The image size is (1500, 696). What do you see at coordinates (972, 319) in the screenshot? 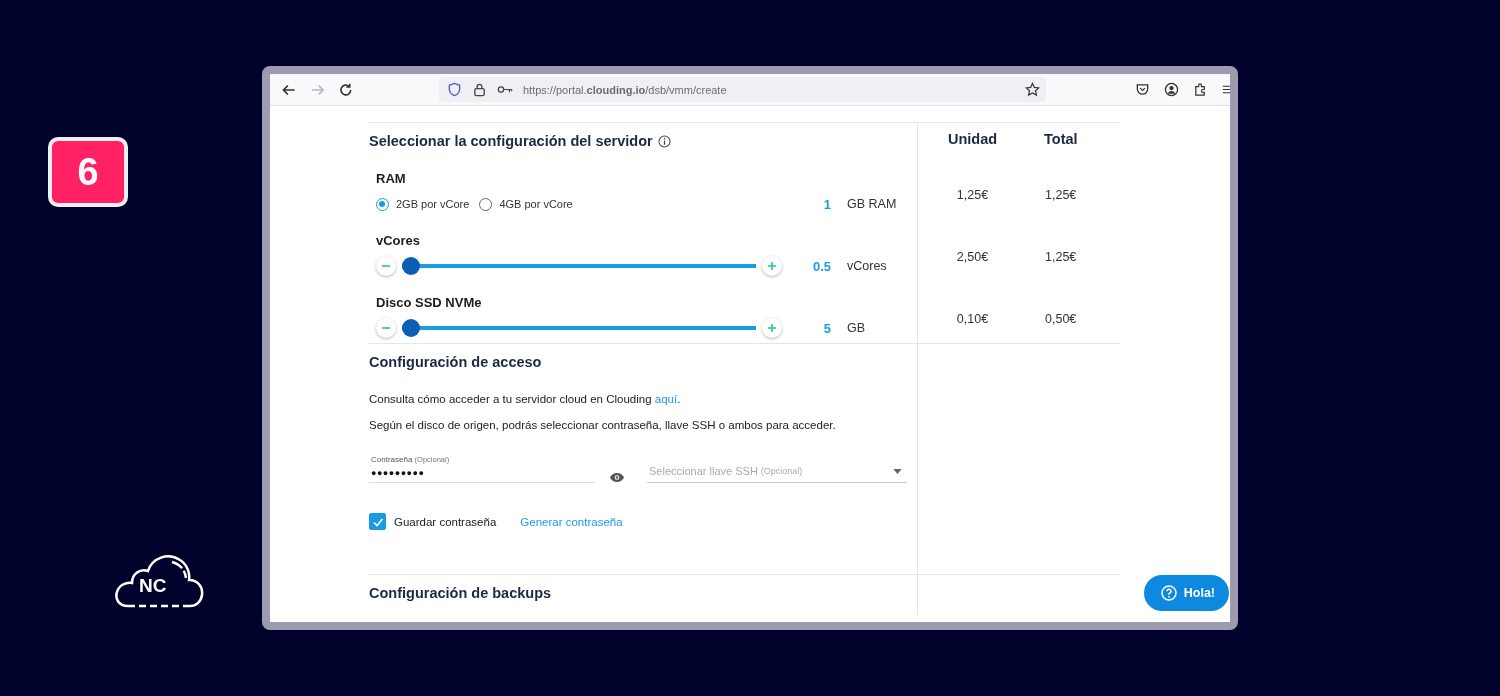
I see `unit-price: 0,10€` at bounding box center [972, 319].